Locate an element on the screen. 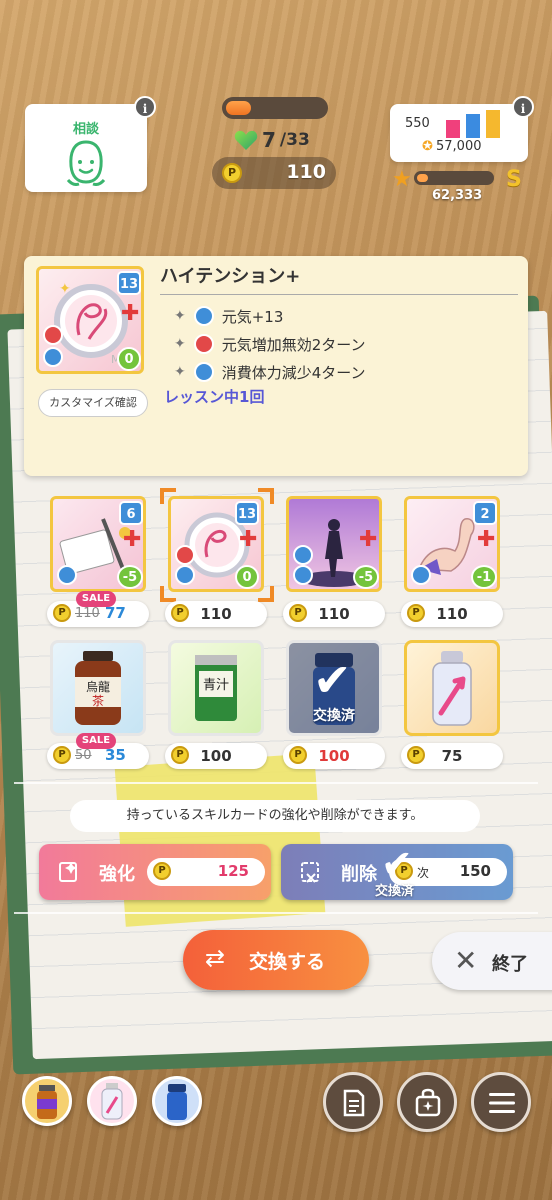  stat-bar-blue is located at coordinates (473, 126).